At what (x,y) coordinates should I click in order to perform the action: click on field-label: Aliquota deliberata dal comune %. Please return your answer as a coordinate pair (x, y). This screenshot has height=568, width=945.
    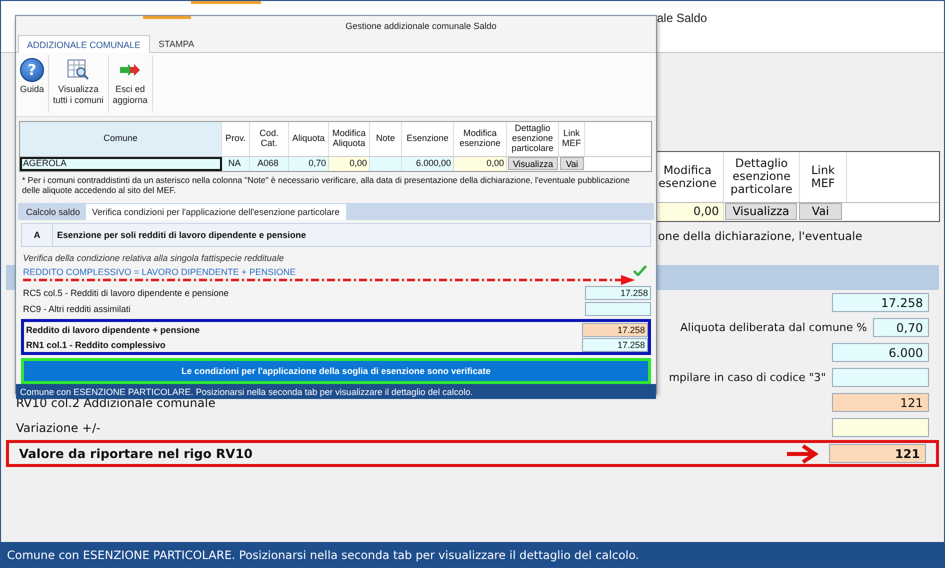
    Looking at the image, I should click on (773, 327).